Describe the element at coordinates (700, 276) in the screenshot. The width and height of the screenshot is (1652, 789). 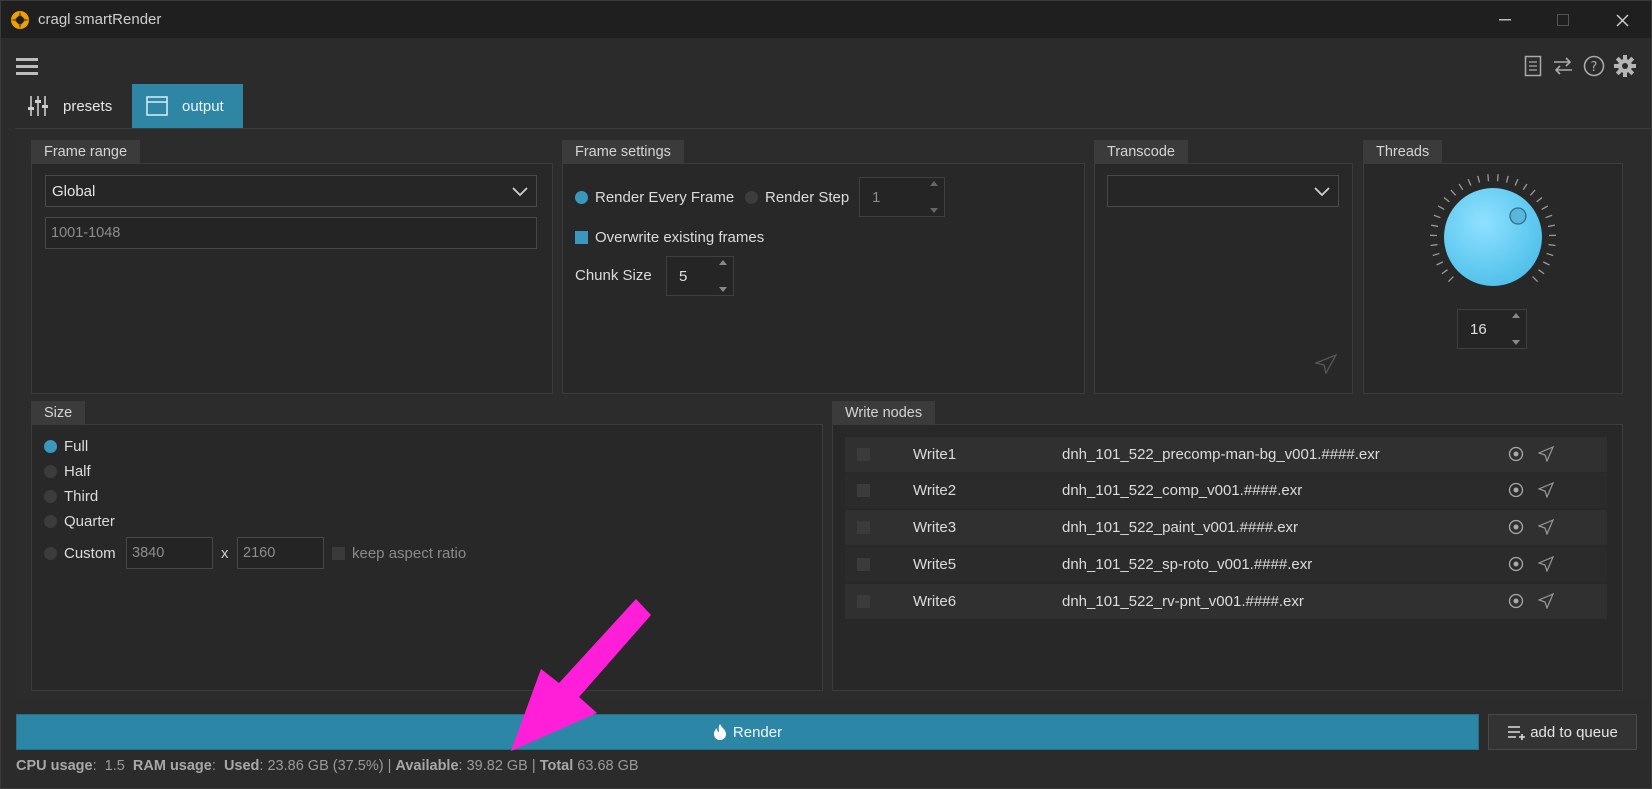
I see `chunk-size-spinbox: 5` at that location.